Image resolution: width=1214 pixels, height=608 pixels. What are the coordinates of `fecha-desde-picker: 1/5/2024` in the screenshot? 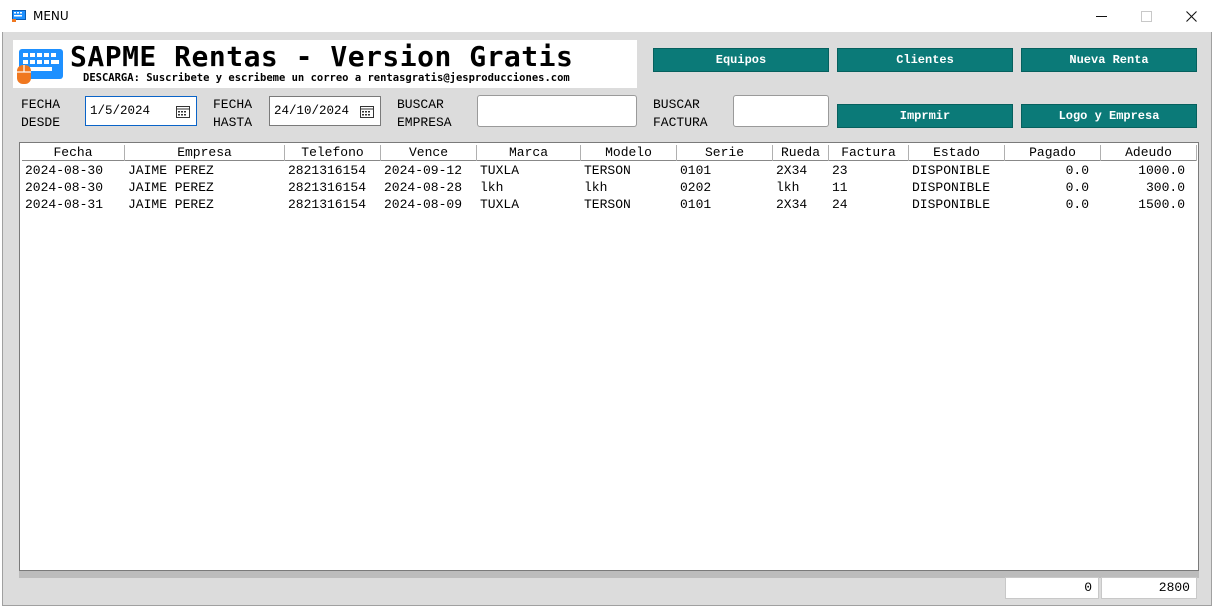 It's located at (141, 111).